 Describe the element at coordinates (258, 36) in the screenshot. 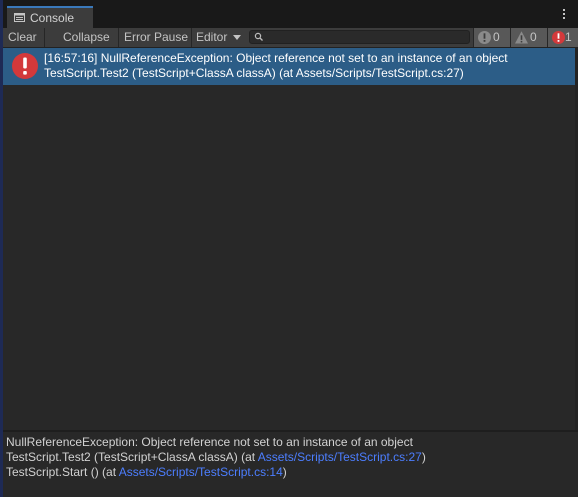

I see `search-icon` at that location.